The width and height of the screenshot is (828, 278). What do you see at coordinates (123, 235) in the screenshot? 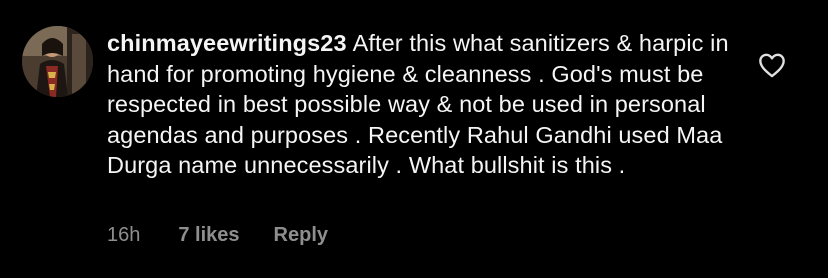
I see `comment-timestamp: 16h` at bounding box center [123, 235].